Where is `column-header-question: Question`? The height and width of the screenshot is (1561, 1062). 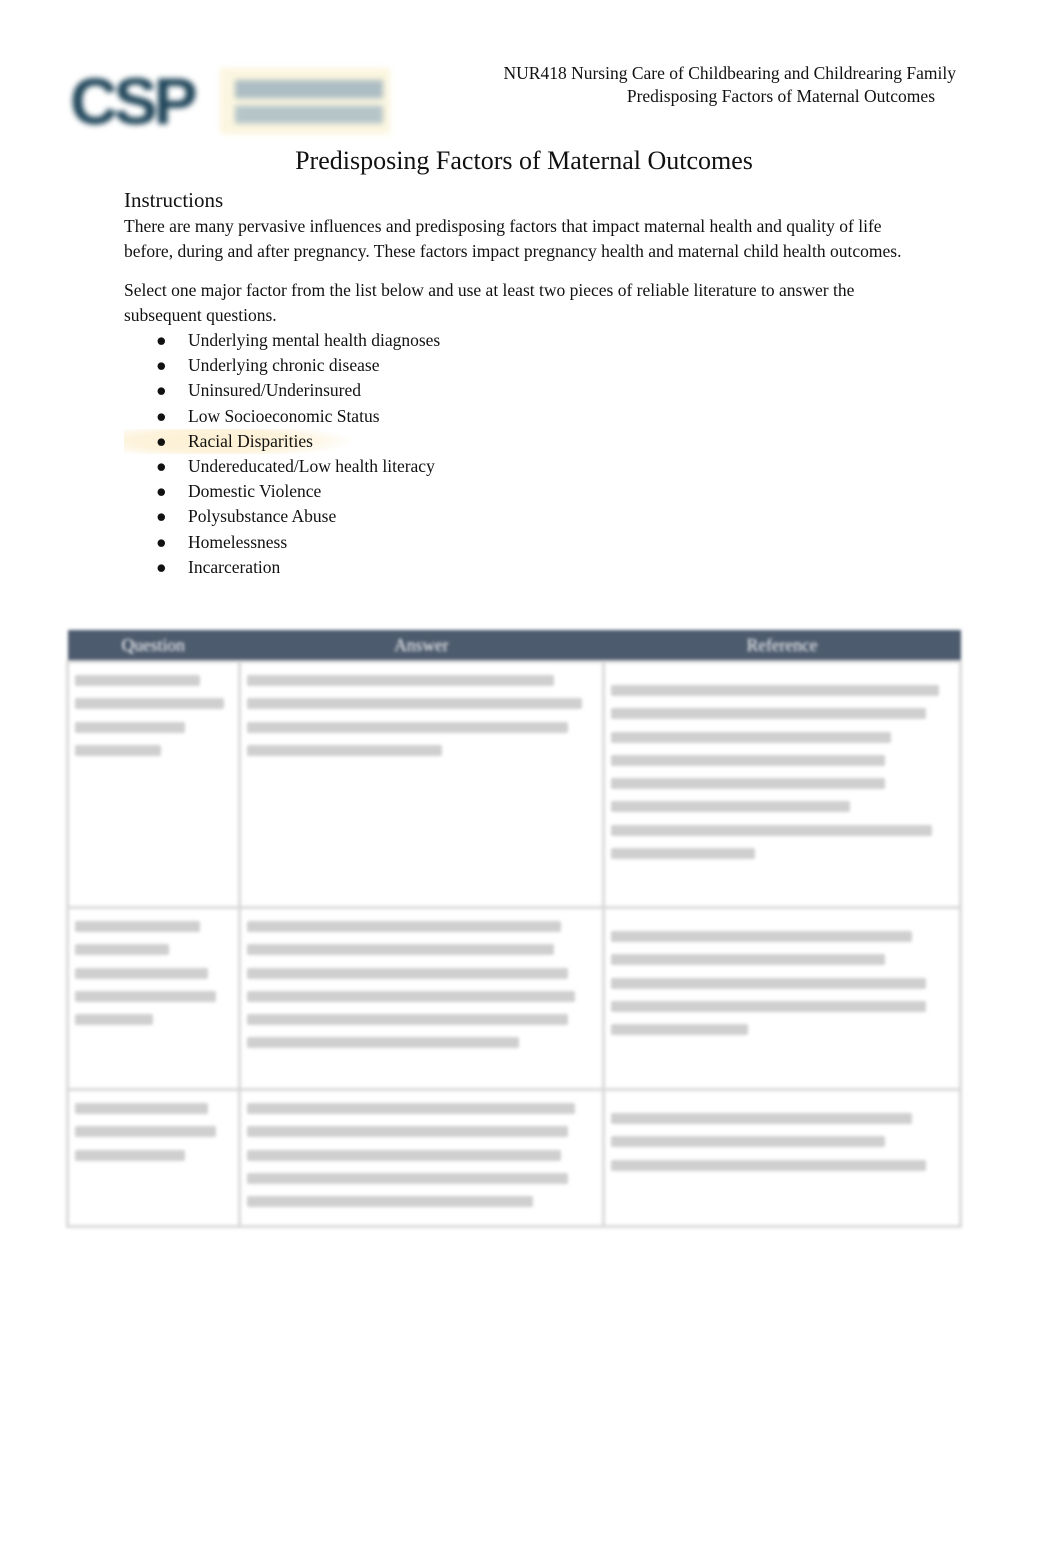 column-header-question: Question is located at coordinates (153, 646).